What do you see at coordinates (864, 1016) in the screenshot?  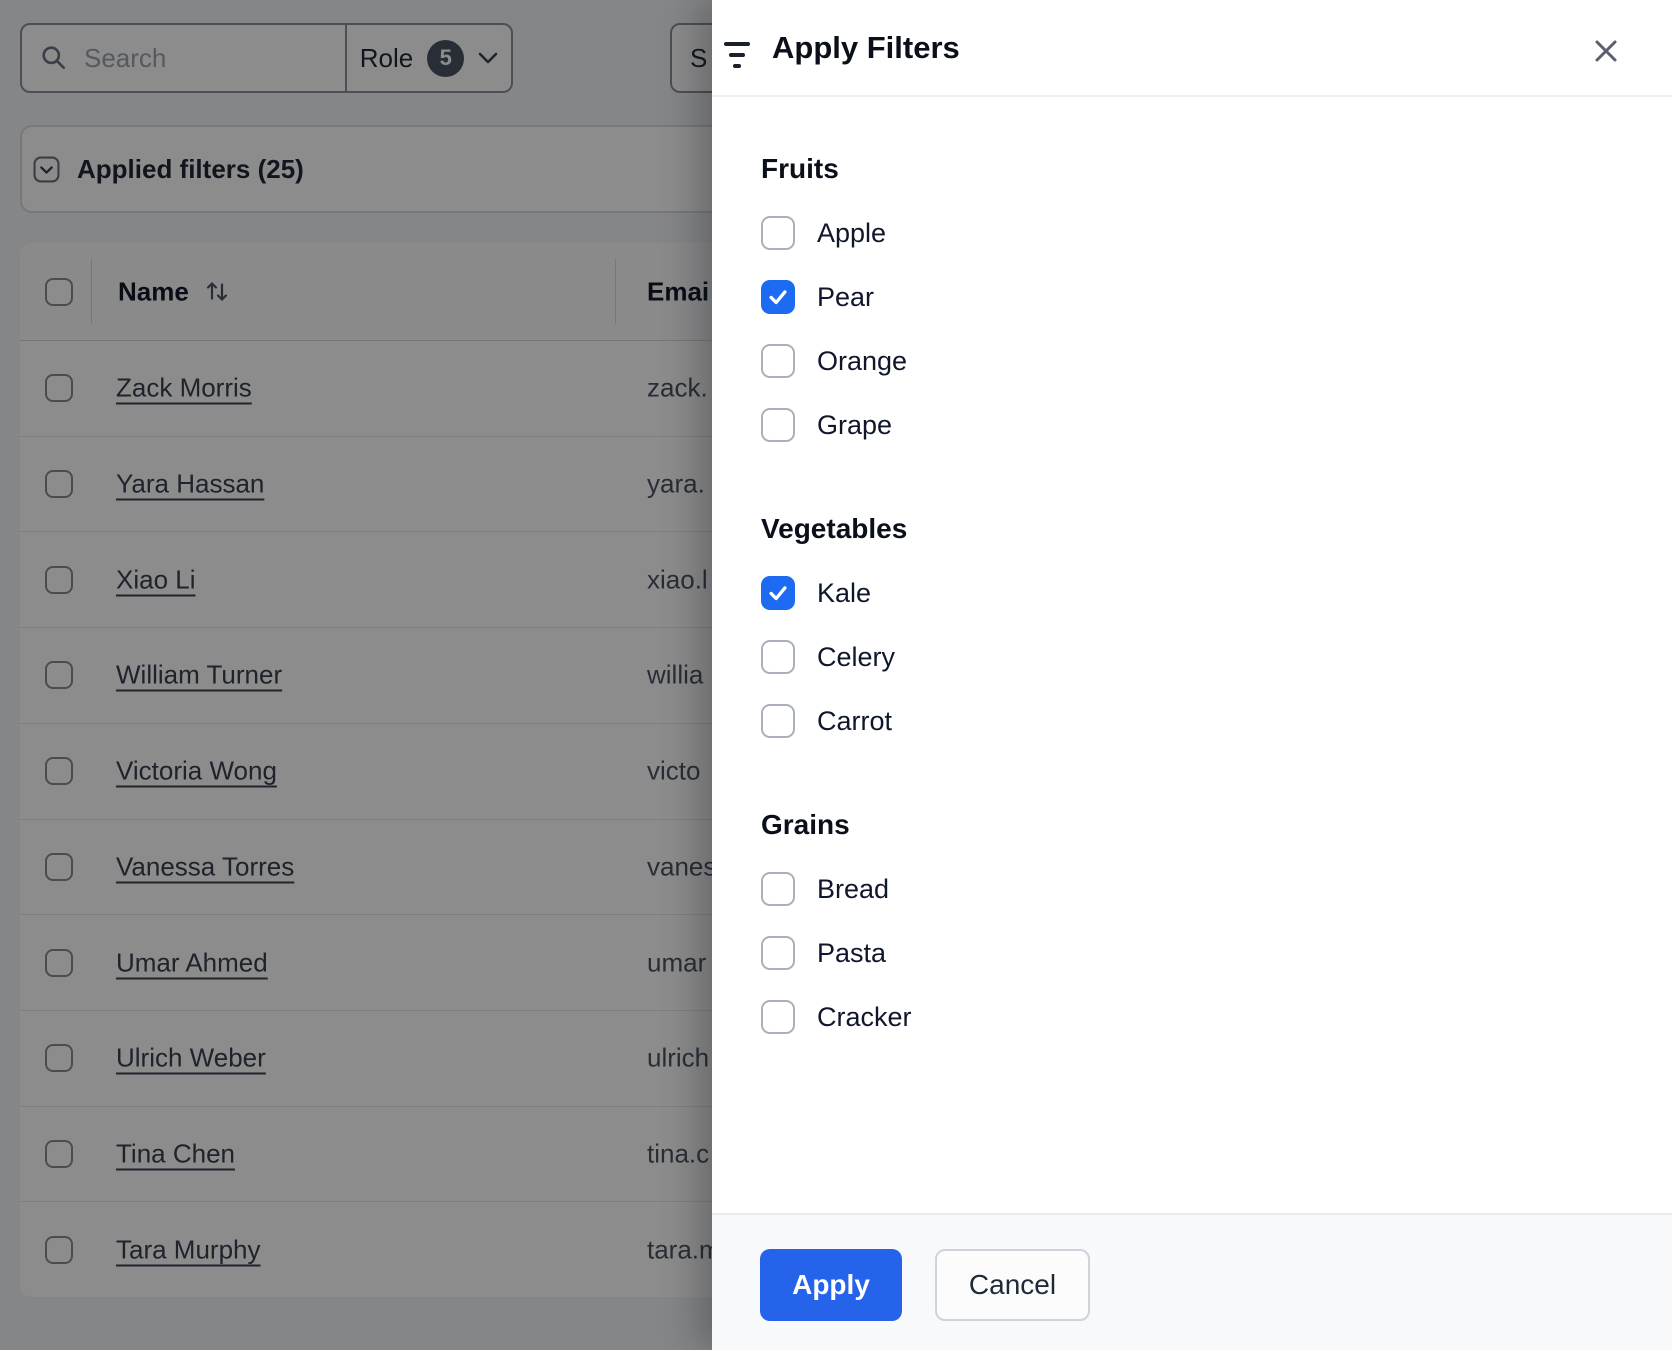 I see `filter-option-label: Cracker` at bounding box center [864, 1016].